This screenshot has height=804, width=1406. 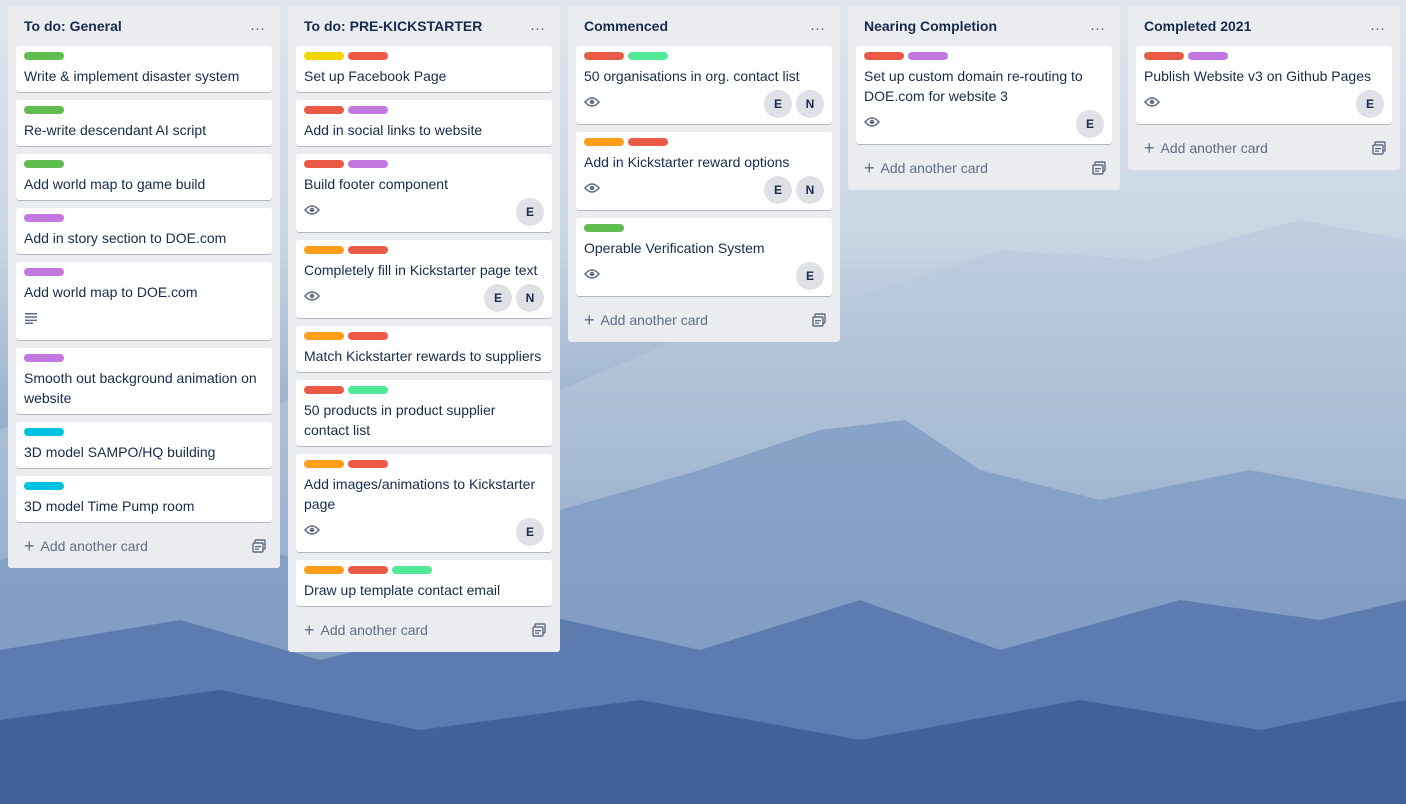 What do you see at coordinates (144, 499) in the screenshot?
I see `card: 3D model Time Pump room` at bounding box center [144, 499].